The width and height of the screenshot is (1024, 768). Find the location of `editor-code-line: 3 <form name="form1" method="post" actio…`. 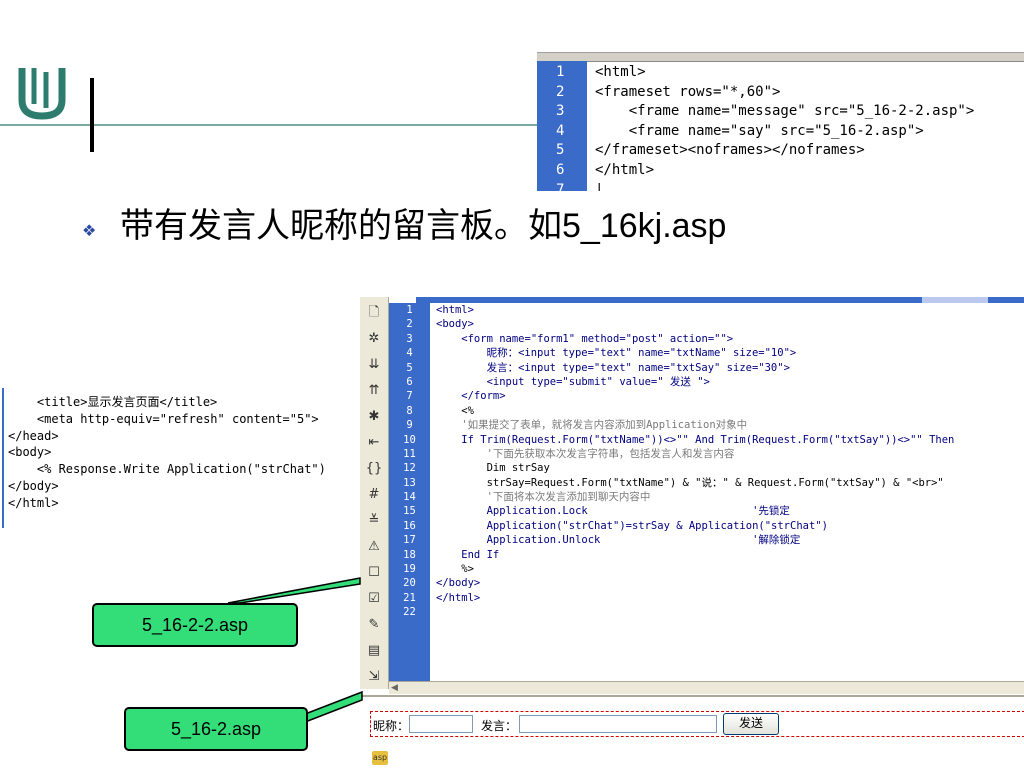

editor-code-line: 3 <form name="form1" method="post" actio… is located at coordinates (706, 339).